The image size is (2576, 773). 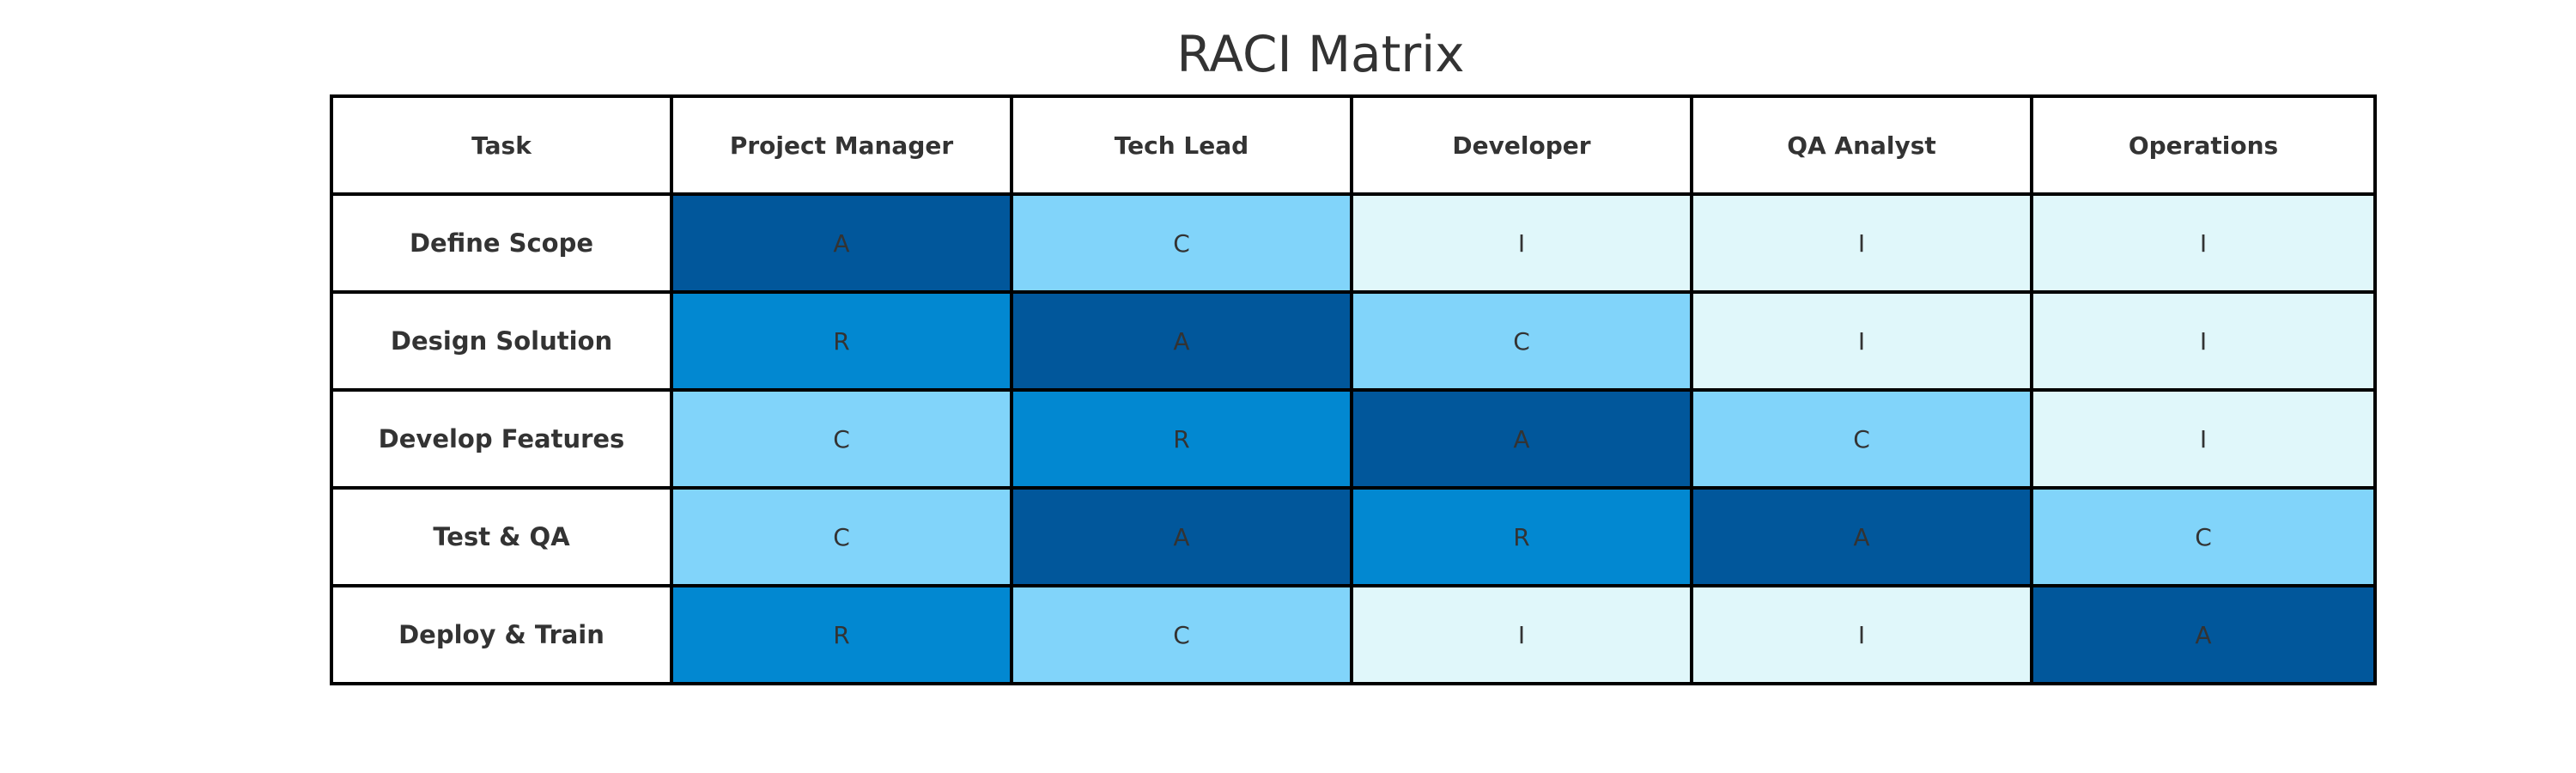 I want to click on raci-cell-define-scope-tech-lead: C, so click(x=1181, y=243).